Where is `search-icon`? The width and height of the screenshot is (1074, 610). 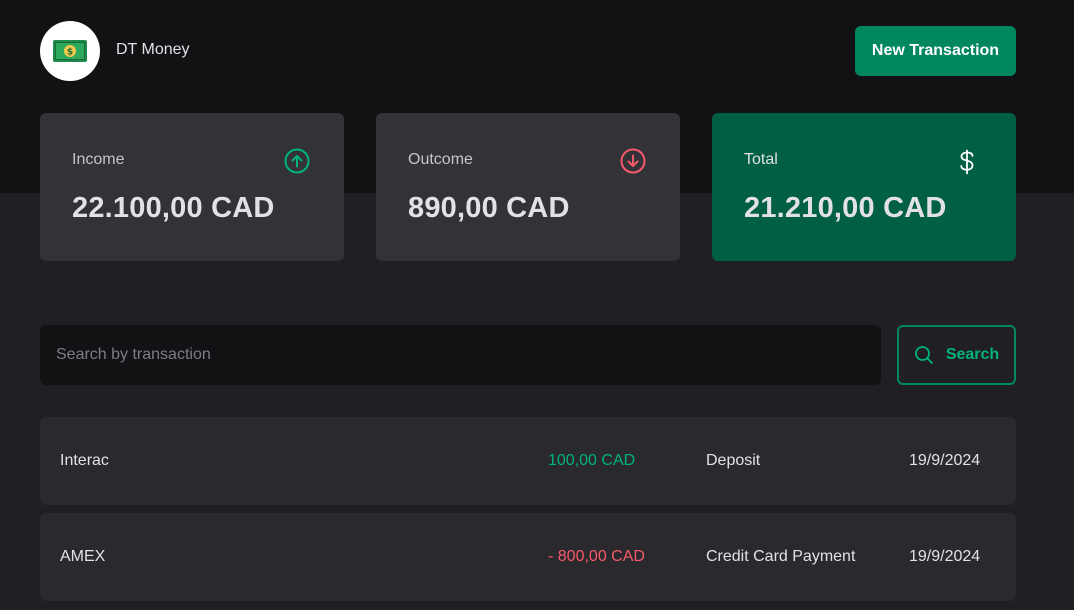 search-icon is located at coordinates (923, 355).